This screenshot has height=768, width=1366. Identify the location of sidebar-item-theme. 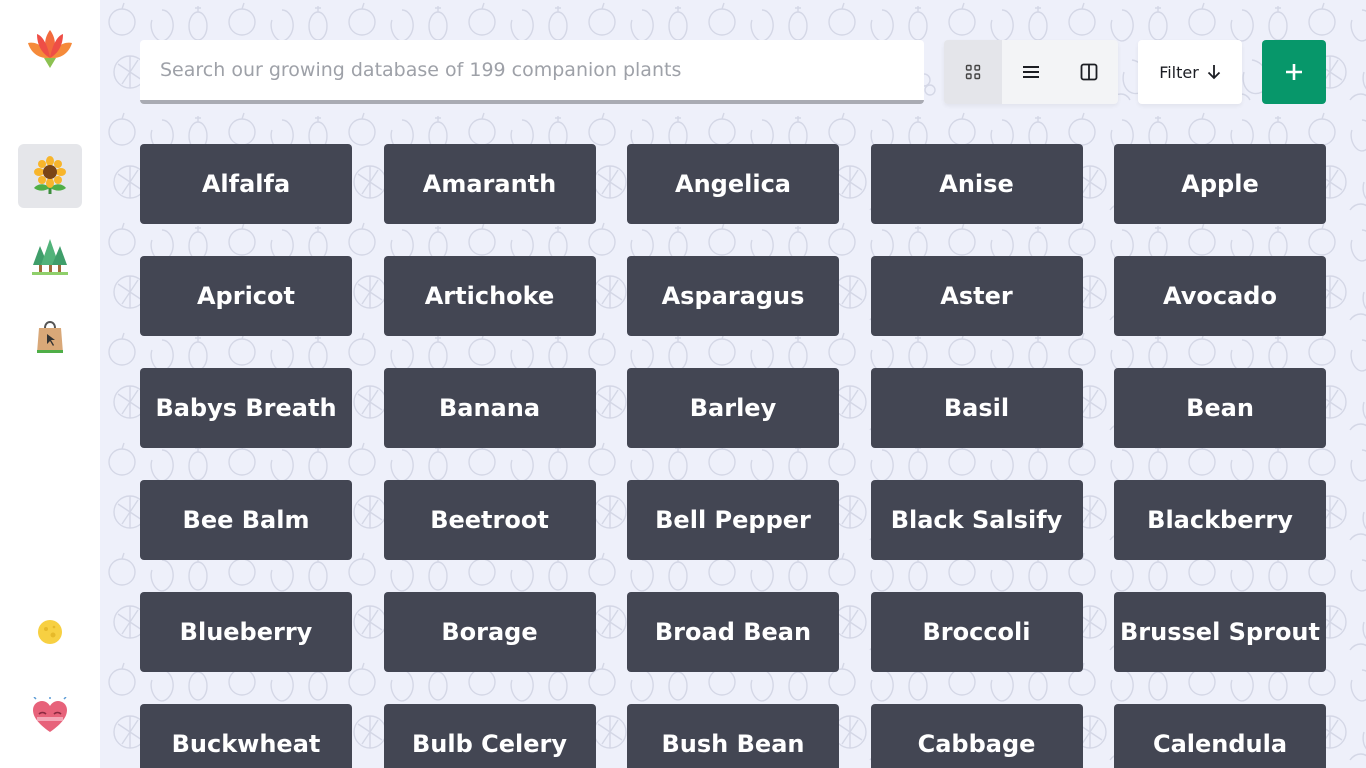
(50, 632).